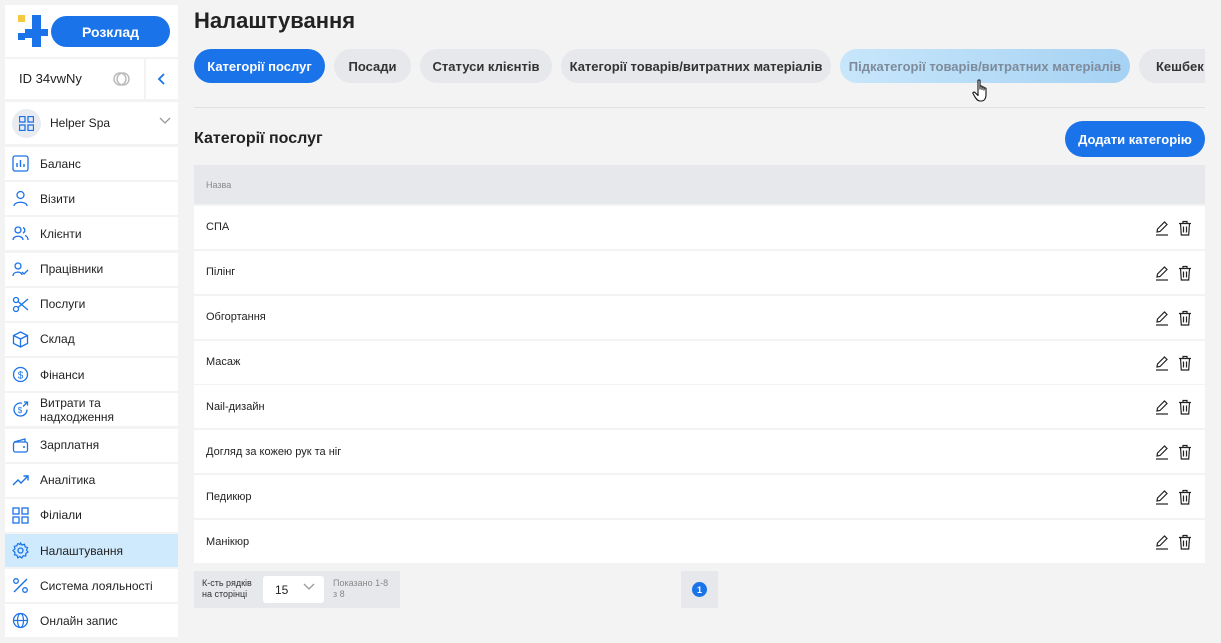 Image resolution: width=1221 pixels, height=643 pixels. I want to click on sidebar-item-label: Система лояльності, so click(96, 585).